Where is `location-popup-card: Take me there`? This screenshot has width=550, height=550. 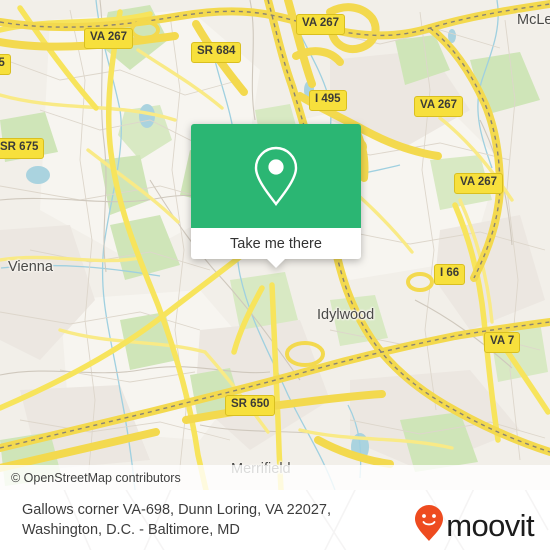 location-popup-card: Take me there is located at coordinates (276, 196).